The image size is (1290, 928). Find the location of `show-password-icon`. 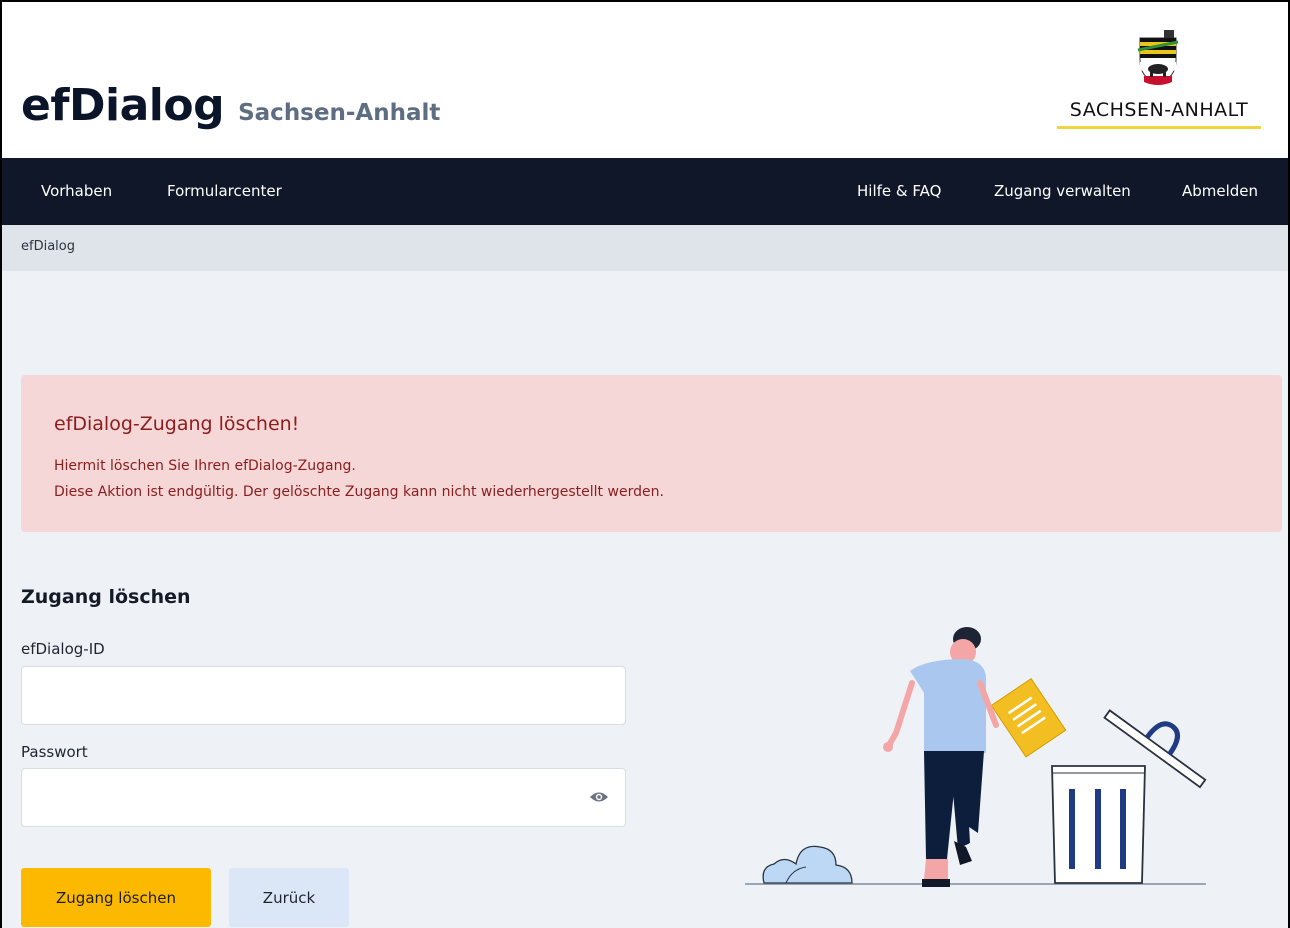

show-password-icon is located at coordinates (599, 797).